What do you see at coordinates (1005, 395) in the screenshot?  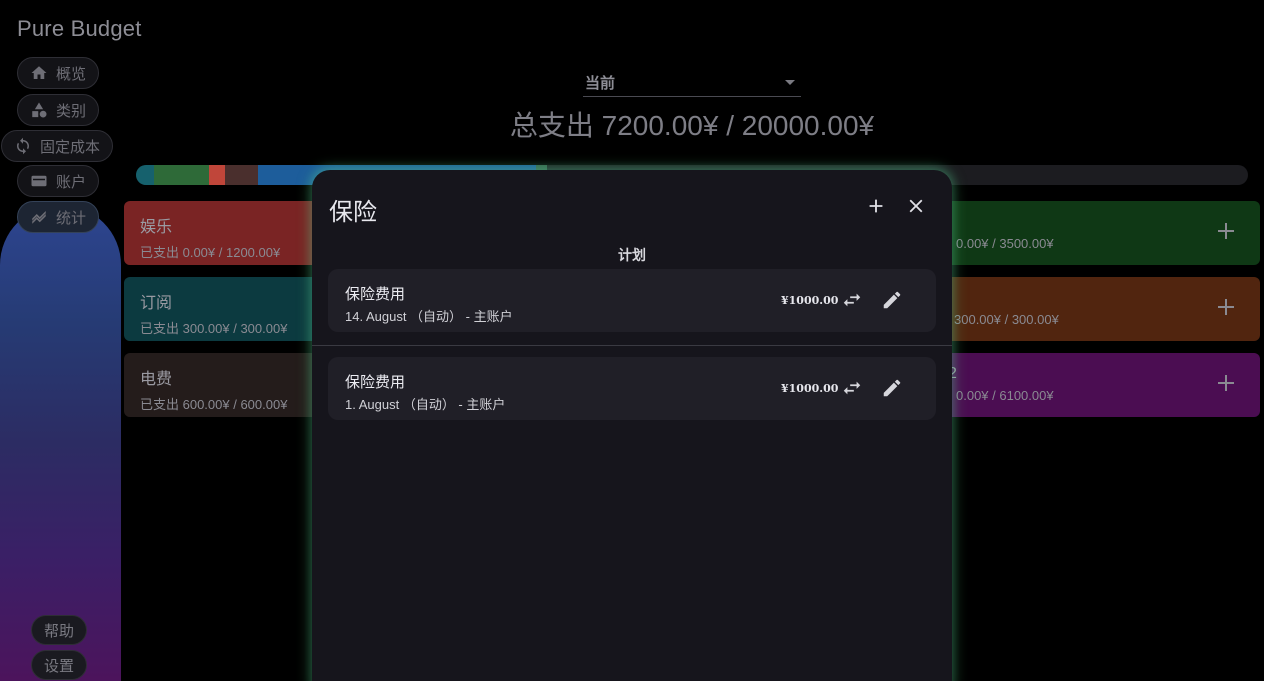 I see `category-amount: 0.00¥ / 6100.00¥` at bounding box center [1005, 395].